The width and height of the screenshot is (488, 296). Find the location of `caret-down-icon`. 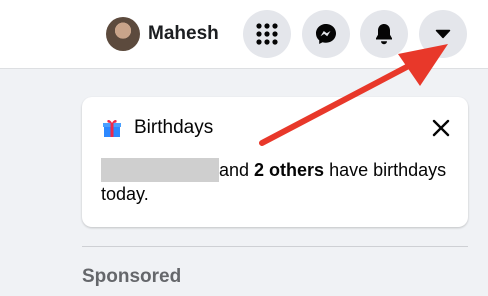

caret-down-icon is located at coordinates (443, 34).